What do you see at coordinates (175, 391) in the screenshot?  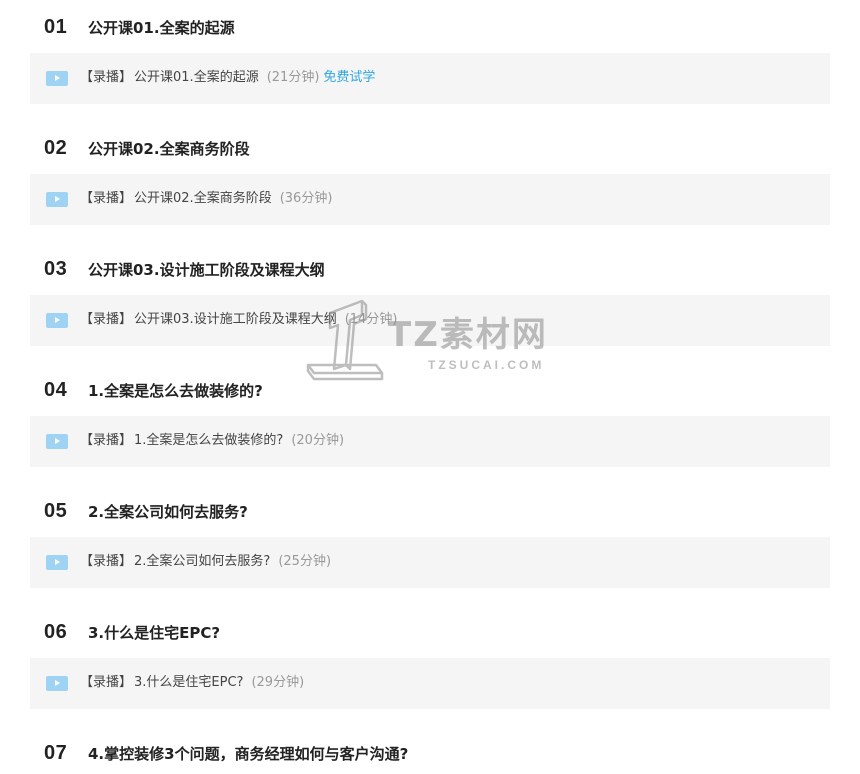 I see `chapter-title: 1.全案是怎么去做装修的?` at bounding box center [175, 391].